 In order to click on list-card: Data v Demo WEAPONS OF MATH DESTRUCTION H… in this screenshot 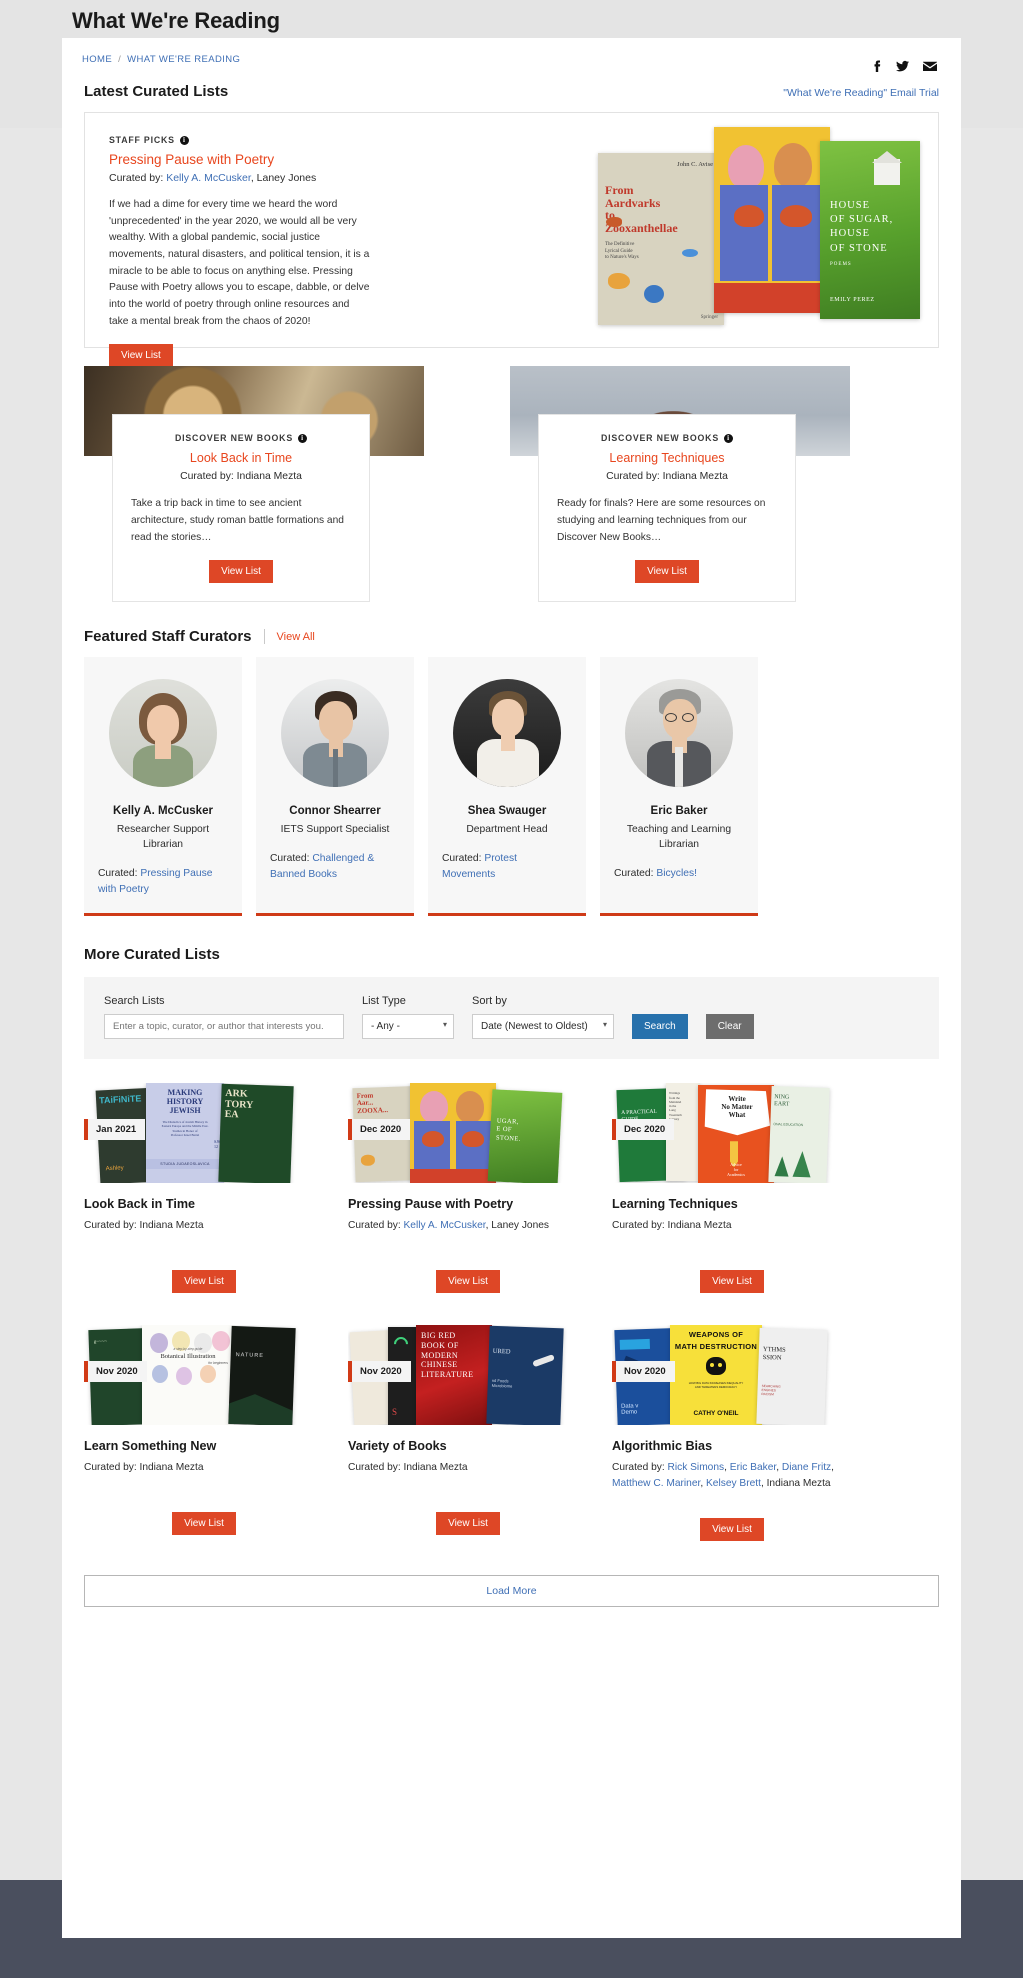, I will do `click(732, 1433)`.